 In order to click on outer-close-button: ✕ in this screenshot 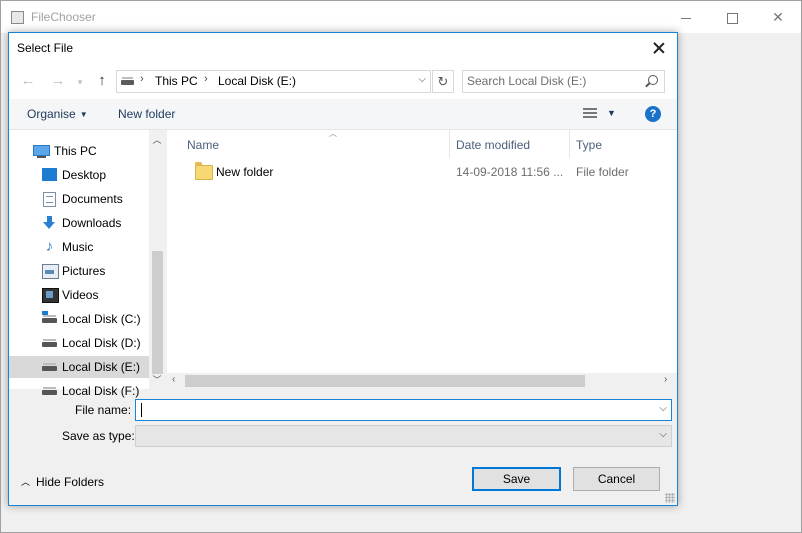, I will do `click(778, 17)`.